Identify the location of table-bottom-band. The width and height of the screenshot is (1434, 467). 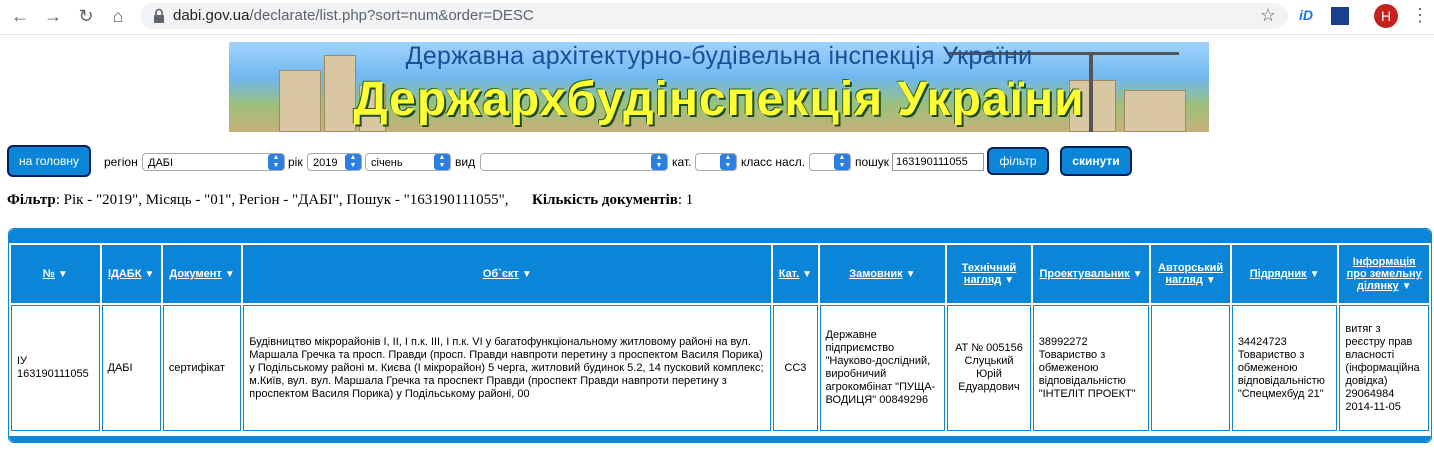
(720, 439).